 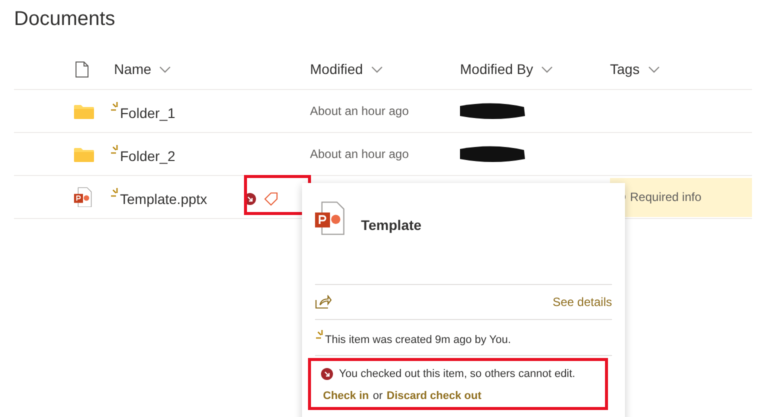 What do you see at coordinates (210, 69) in the screenshot?
I see `column-header: Name` at bounding box center [210, 69].